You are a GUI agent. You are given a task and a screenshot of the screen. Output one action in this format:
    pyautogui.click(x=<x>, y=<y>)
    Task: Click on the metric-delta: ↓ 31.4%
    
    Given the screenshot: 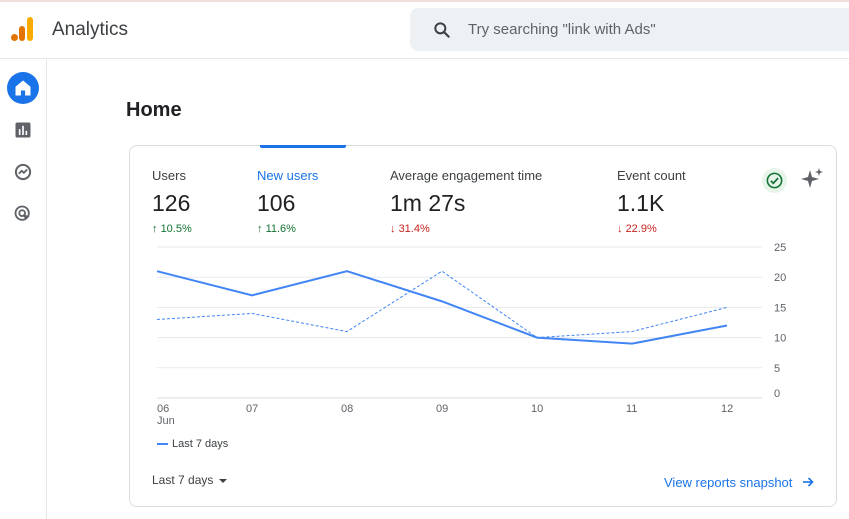 What is the action you would take?
    pyautogui.click(x=466, y=229)
    